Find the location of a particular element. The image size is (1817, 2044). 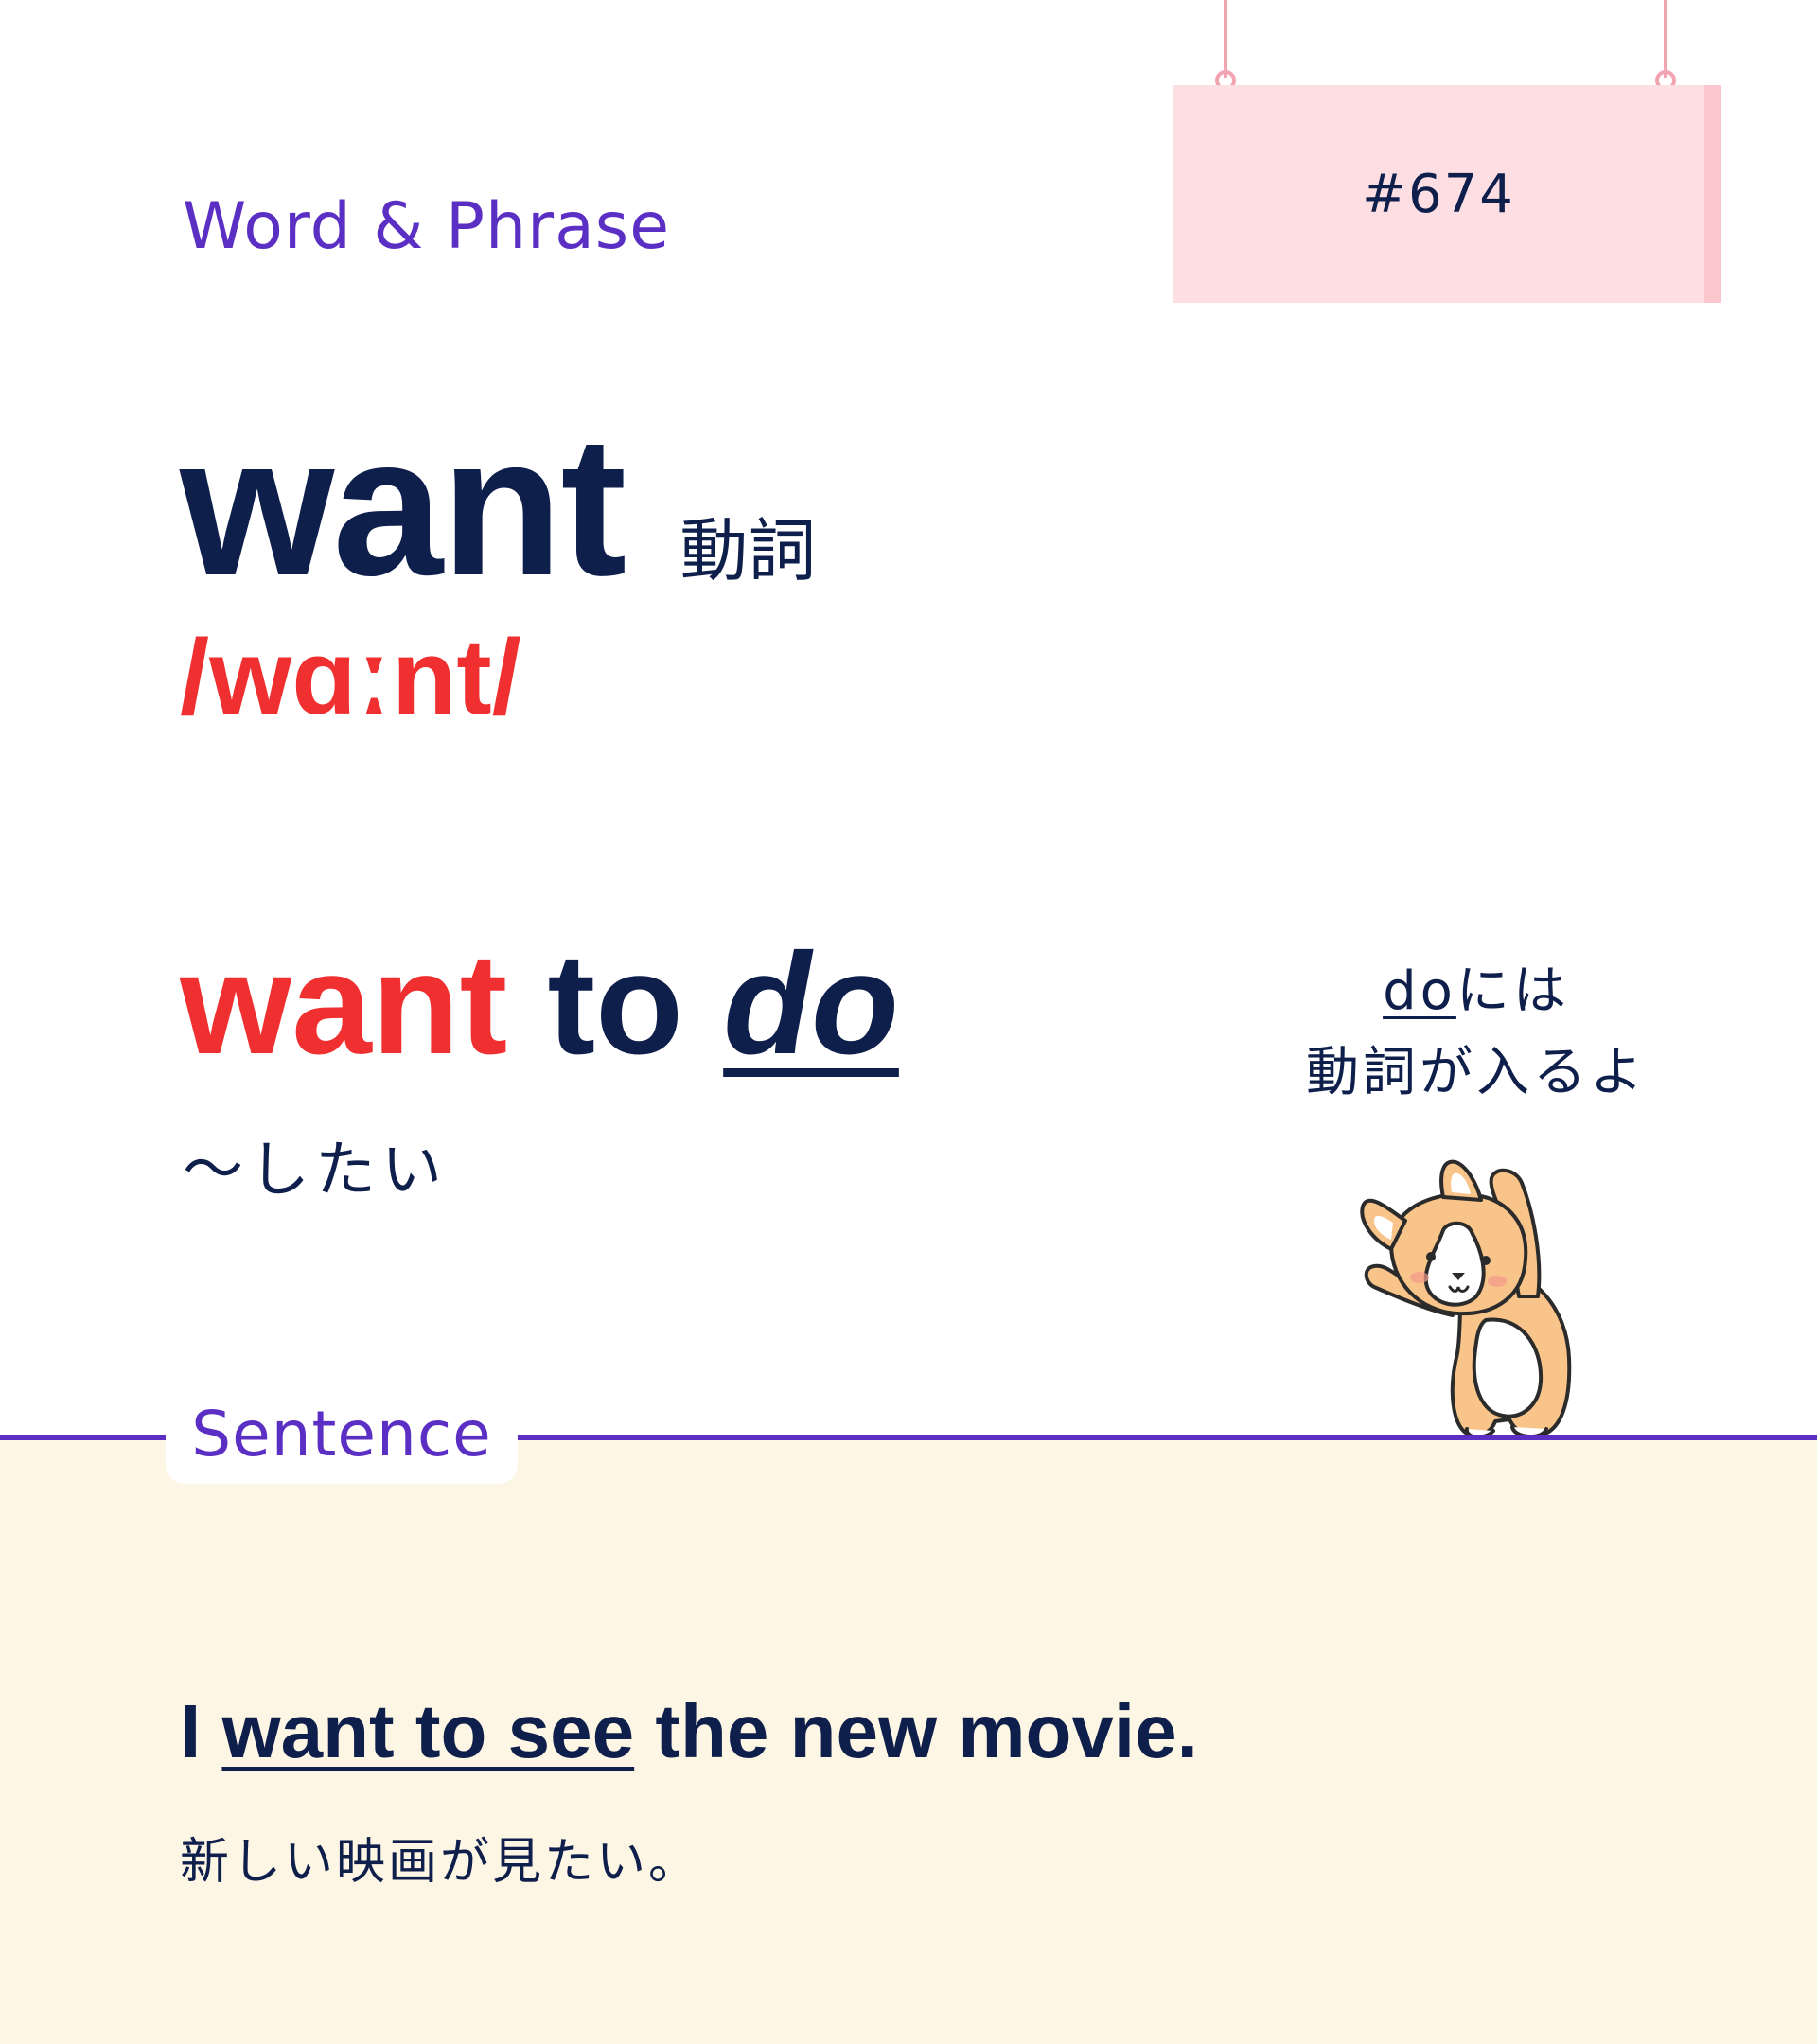

example-sentence-start: I is located at coordinates (201, 1731).